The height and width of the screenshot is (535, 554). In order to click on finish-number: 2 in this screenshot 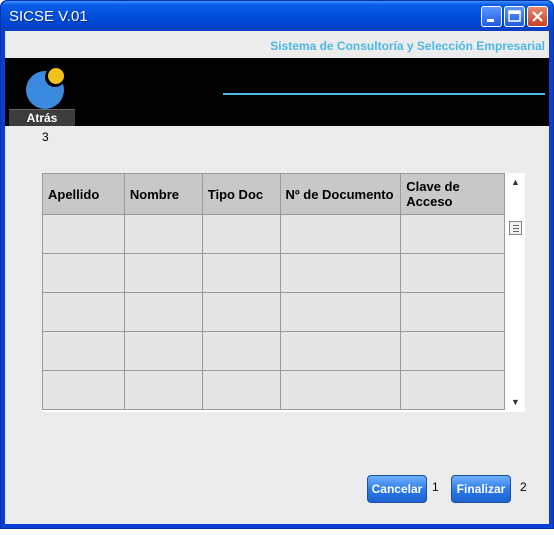, I will do `click(523, 487)`.